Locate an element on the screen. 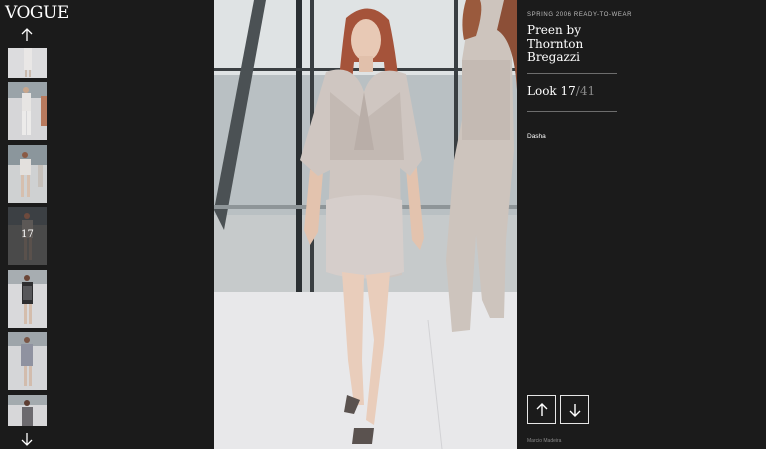 The height and width of the screenshot is (449, 766). thumbnail-scroll-up-button is located at coordinates (27, 35).